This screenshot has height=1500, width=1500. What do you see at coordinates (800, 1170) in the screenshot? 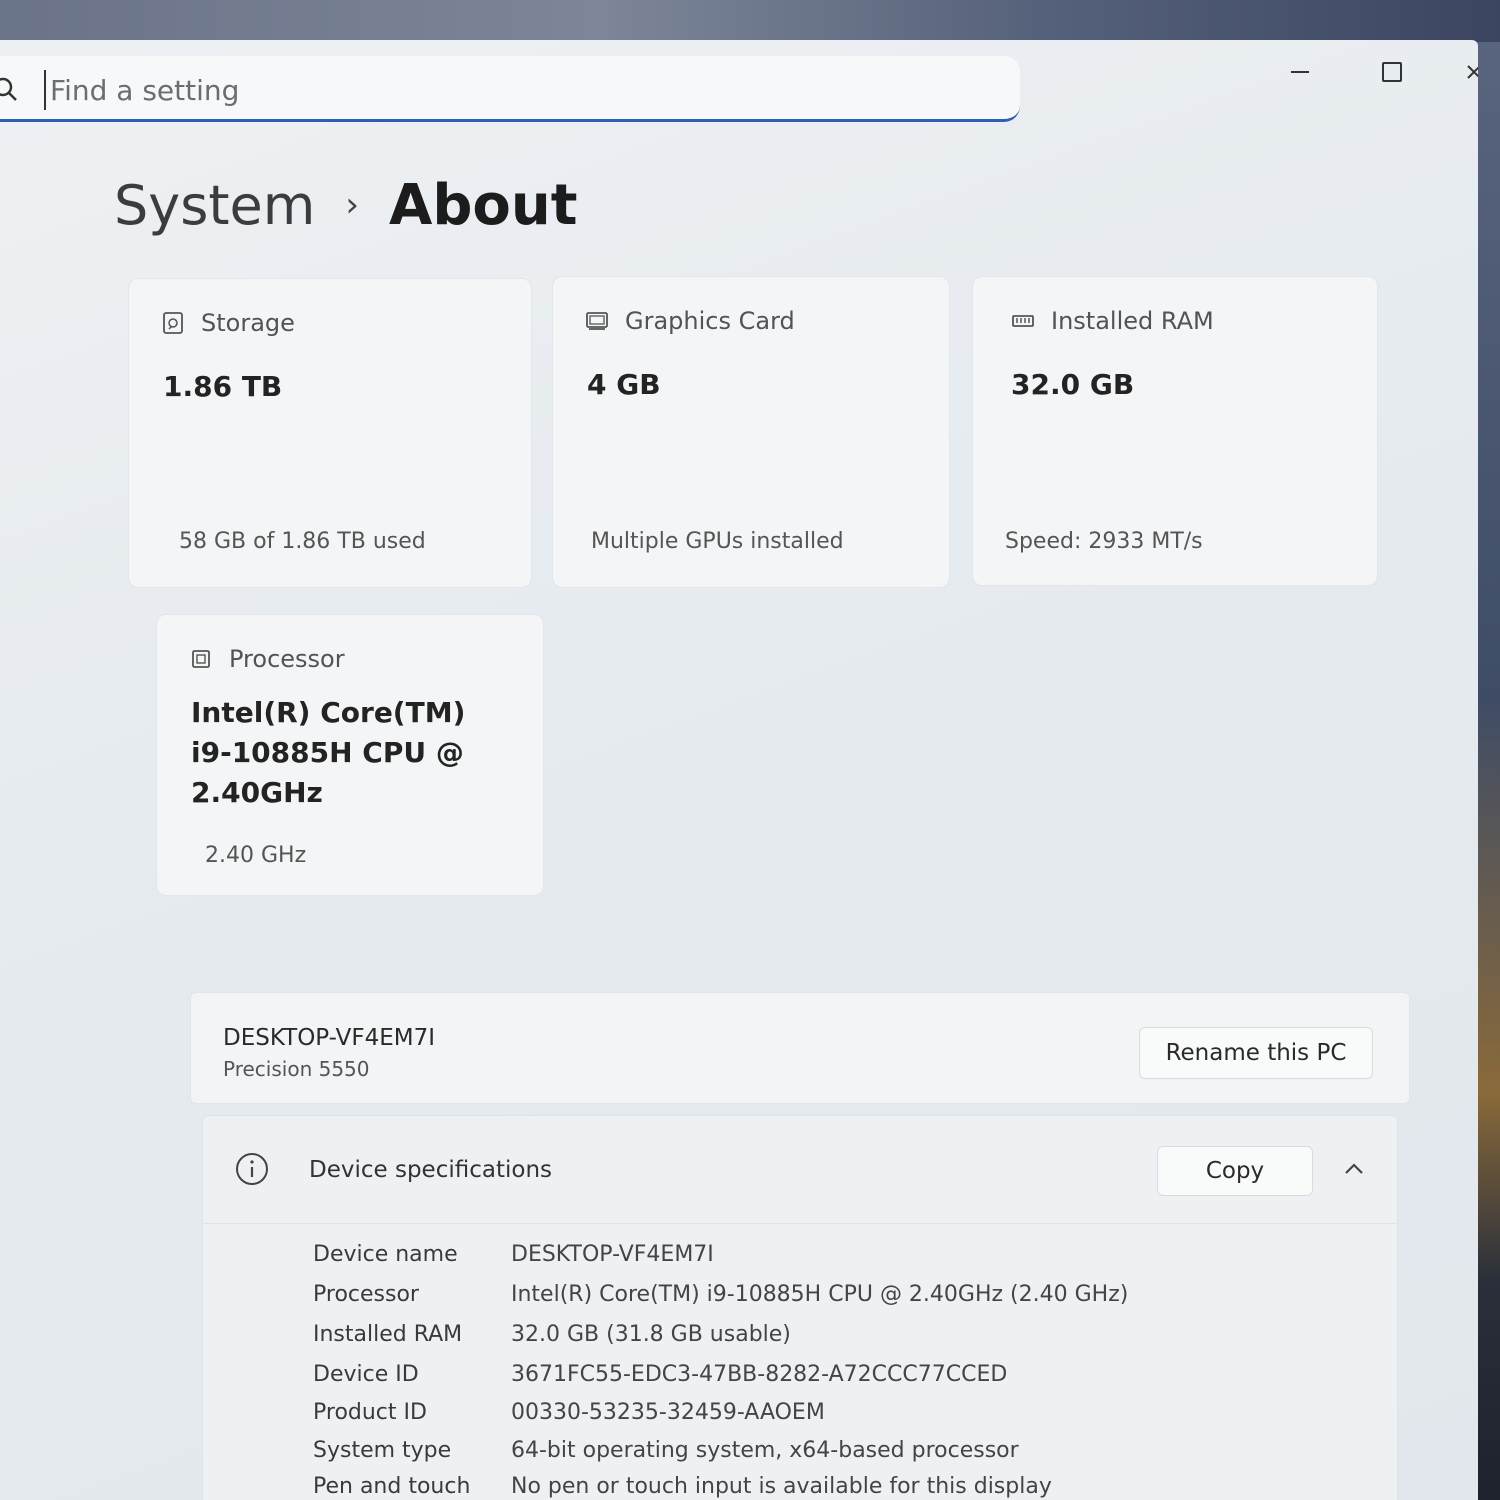
I see `device-specifications-header: Device specifications Copy` at bounding box center [800, 1170].